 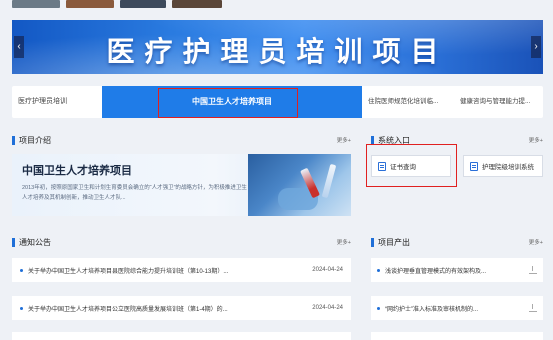 I want to click on carousel-next-button: ›, so click(x=536, y=47).